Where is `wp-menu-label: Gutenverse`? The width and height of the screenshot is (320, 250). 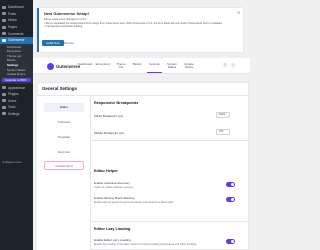
wp-menu-label: Gutenverse is located at coordinates (16, 40).